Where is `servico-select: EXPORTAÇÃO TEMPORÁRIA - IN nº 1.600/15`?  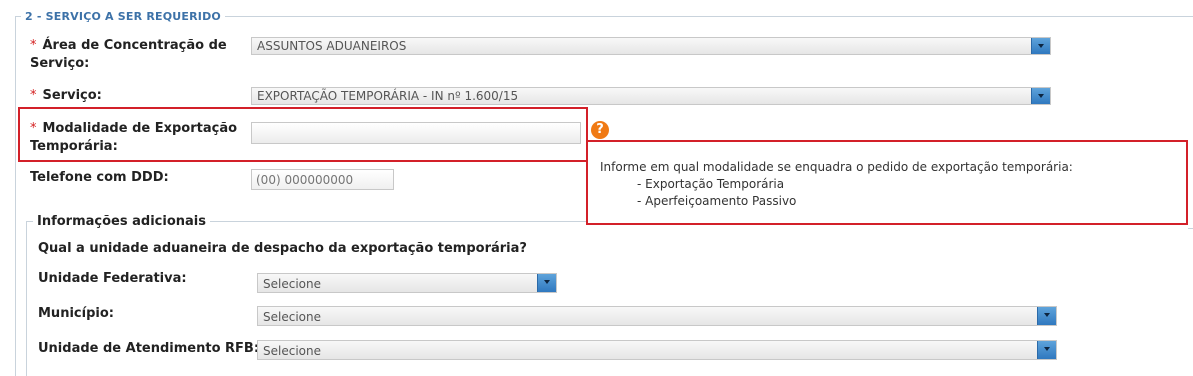
servico-select: EXPORTAÇÃO TEMPORÁRIA - IN nº 1.600/15 is located at coordinates (651, 96).